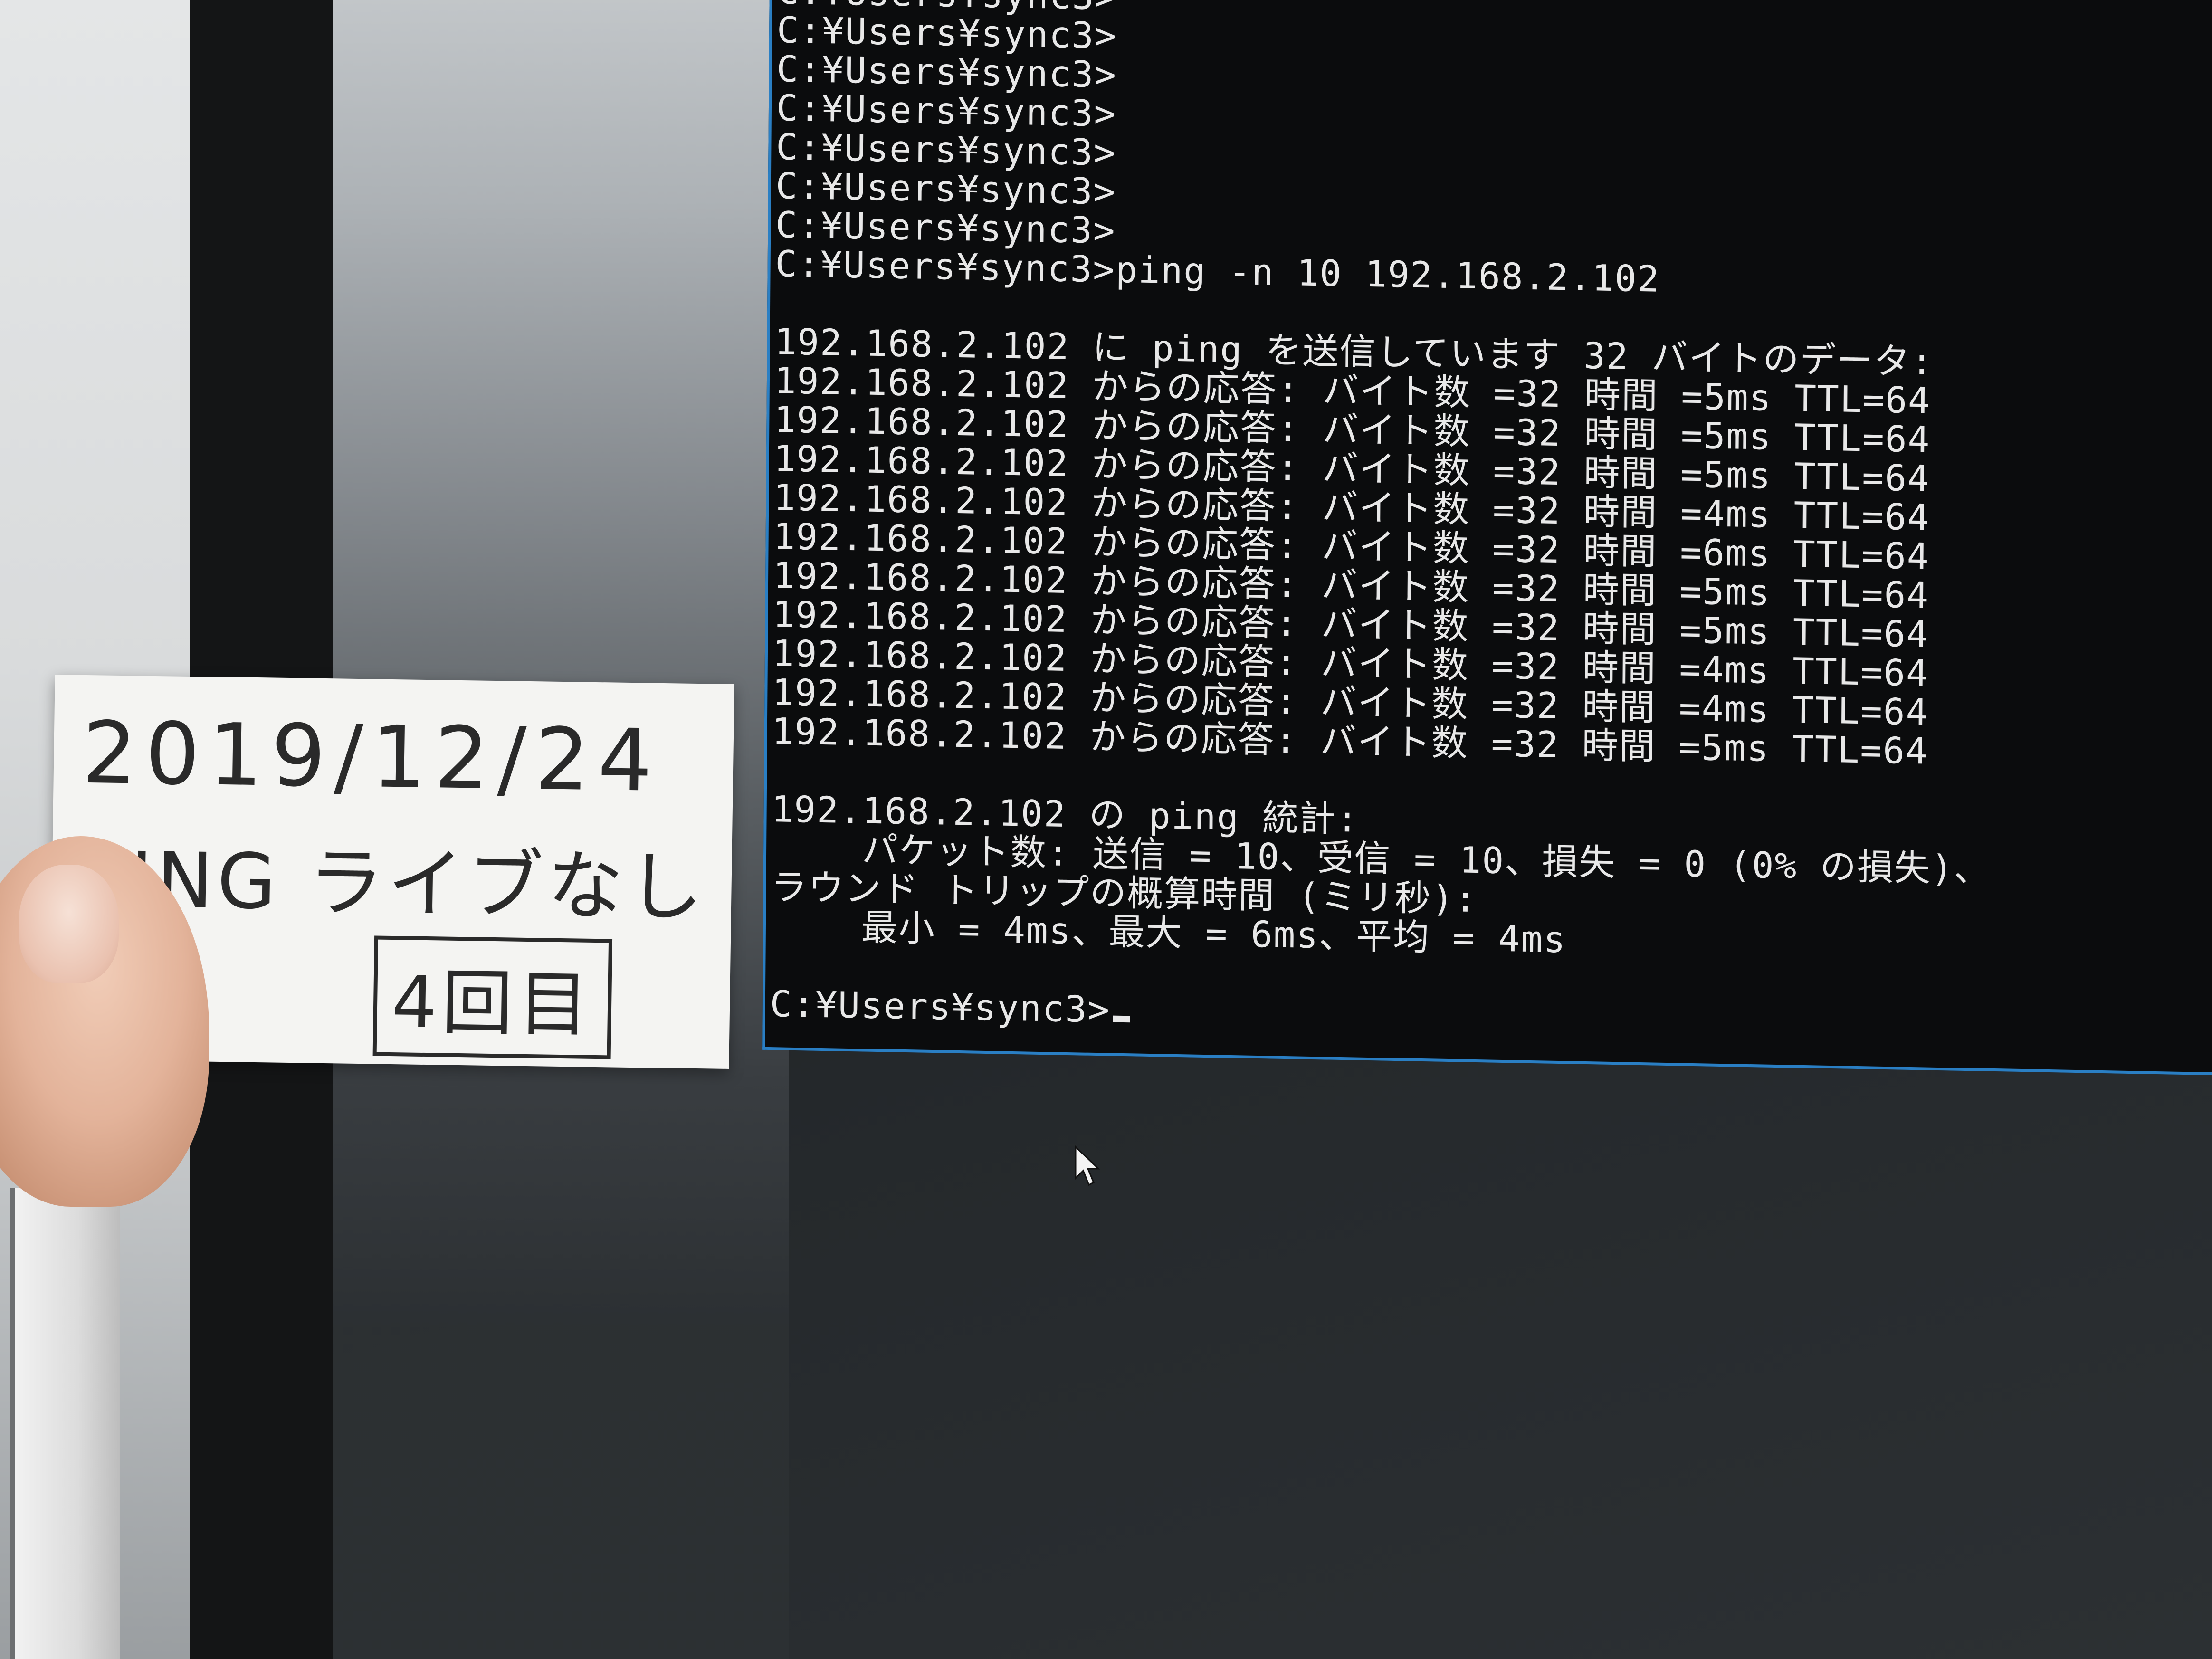 This screenshot has width=2212, height=1659. Describe the element at coordinates (940, 1007) in the screenshot. I see `console-prompt-text: C:¥Users¥sync3>` at that location.